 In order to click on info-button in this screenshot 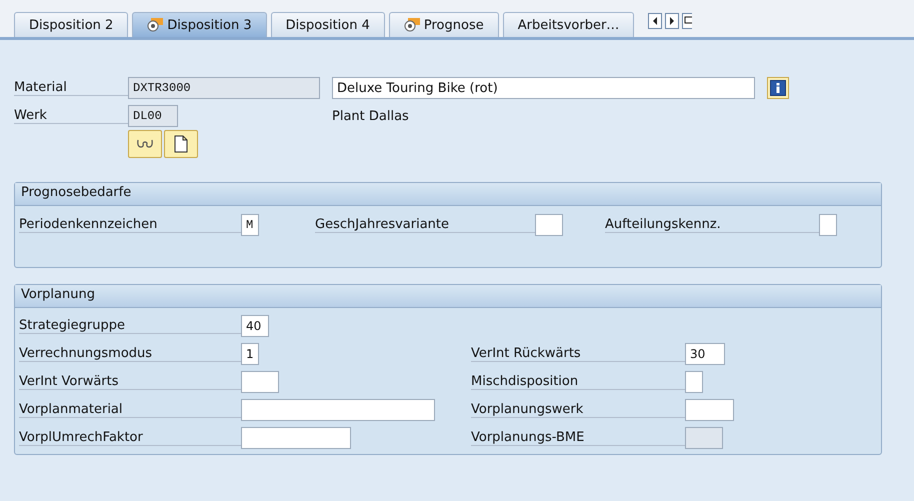, I will do `click(778, 88)`.